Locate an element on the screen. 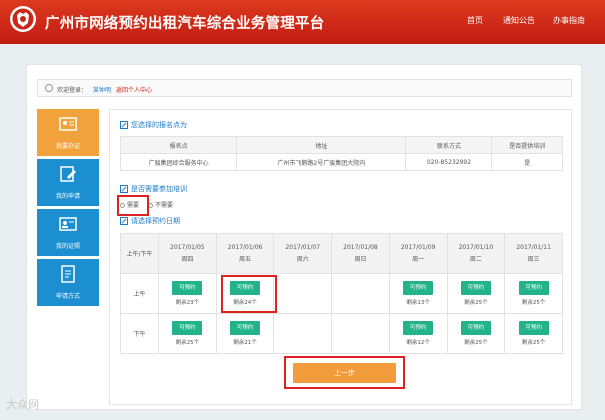 The width and height of the screenshot is (605, 420). slot-cell: 可预约剩余12个 is located at coordinates (418, 333).